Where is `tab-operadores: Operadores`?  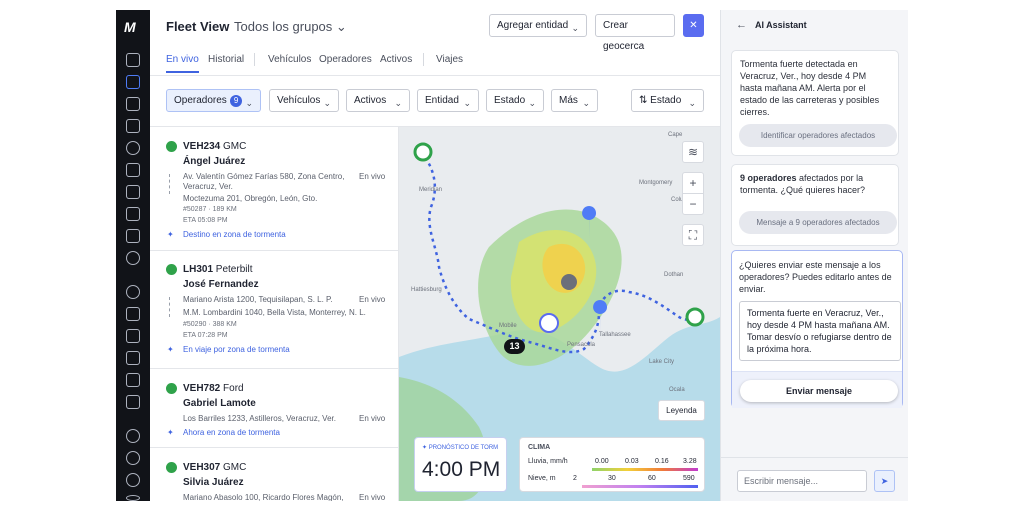
tab-operadores: Operadores is located at coordinates (345, 59).